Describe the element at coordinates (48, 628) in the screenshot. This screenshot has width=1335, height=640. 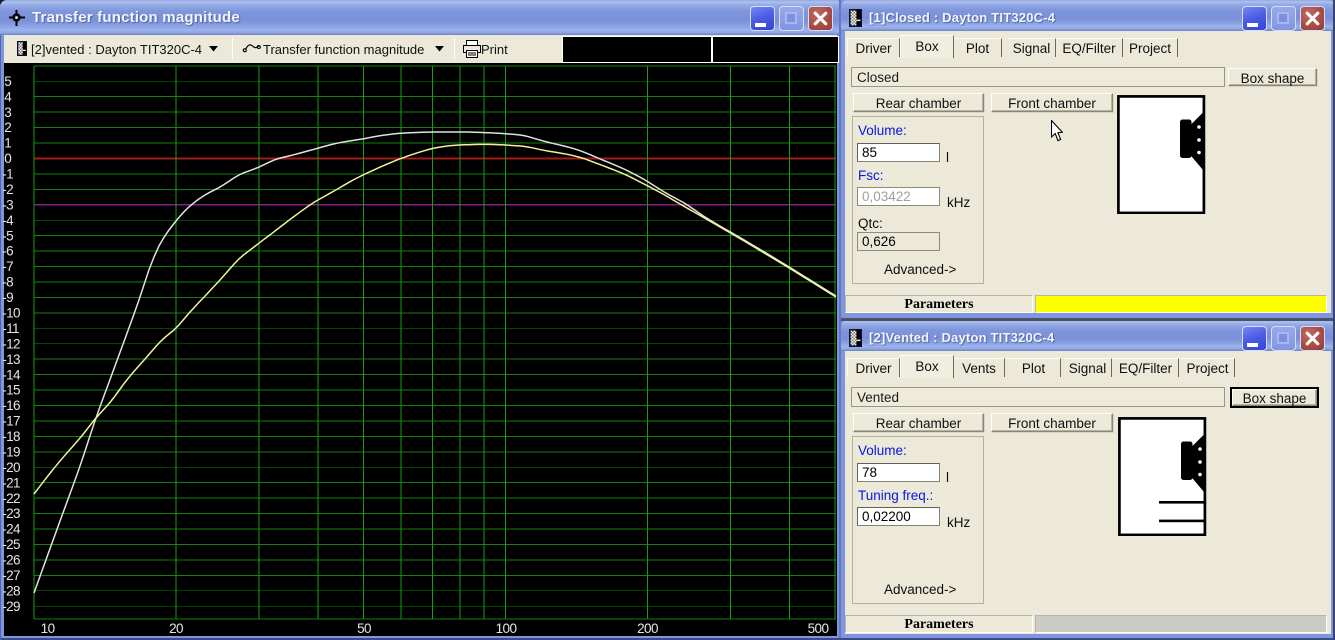
I see `svg-text: 10` at that location.